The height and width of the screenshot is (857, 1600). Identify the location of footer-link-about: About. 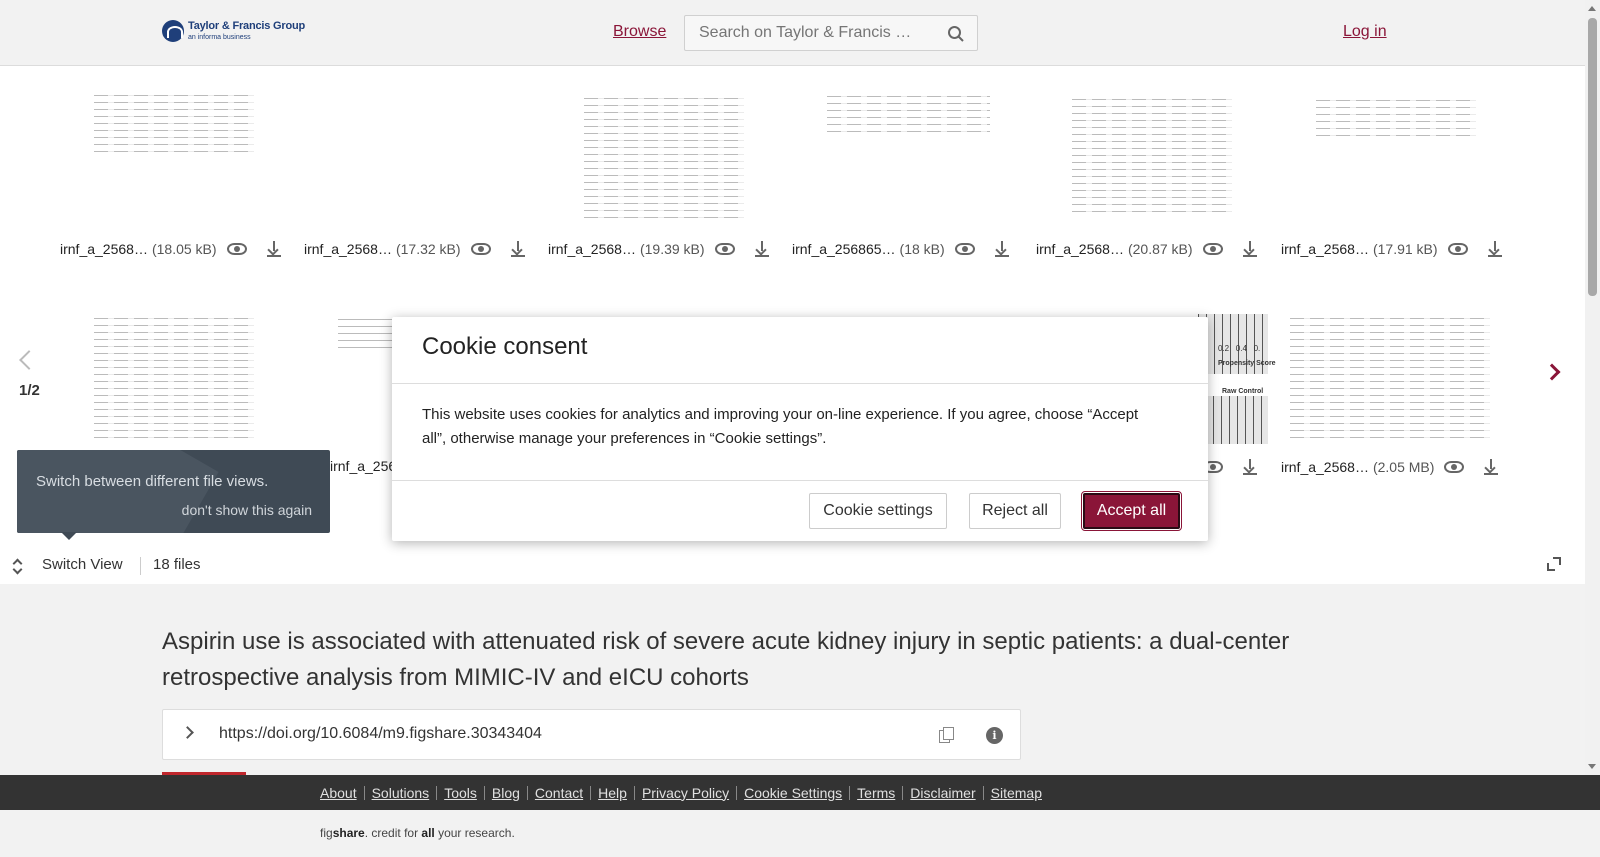
(338, 793).